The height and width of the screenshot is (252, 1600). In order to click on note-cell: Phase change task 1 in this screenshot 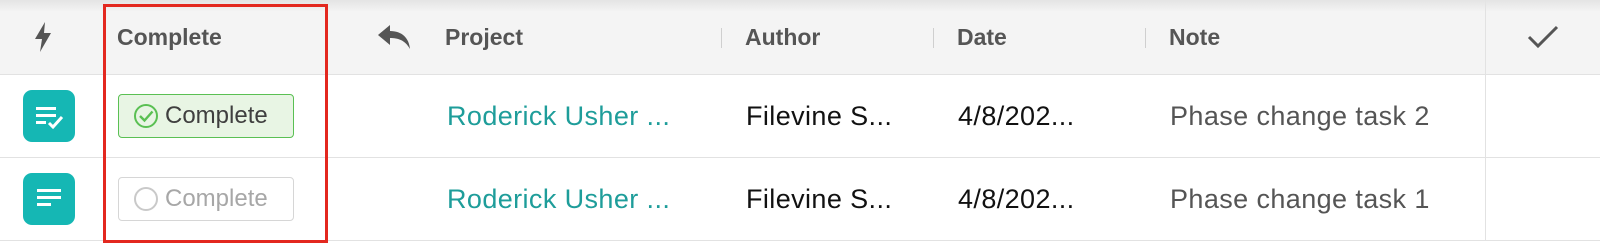, I will do `click(1300, 199)`.